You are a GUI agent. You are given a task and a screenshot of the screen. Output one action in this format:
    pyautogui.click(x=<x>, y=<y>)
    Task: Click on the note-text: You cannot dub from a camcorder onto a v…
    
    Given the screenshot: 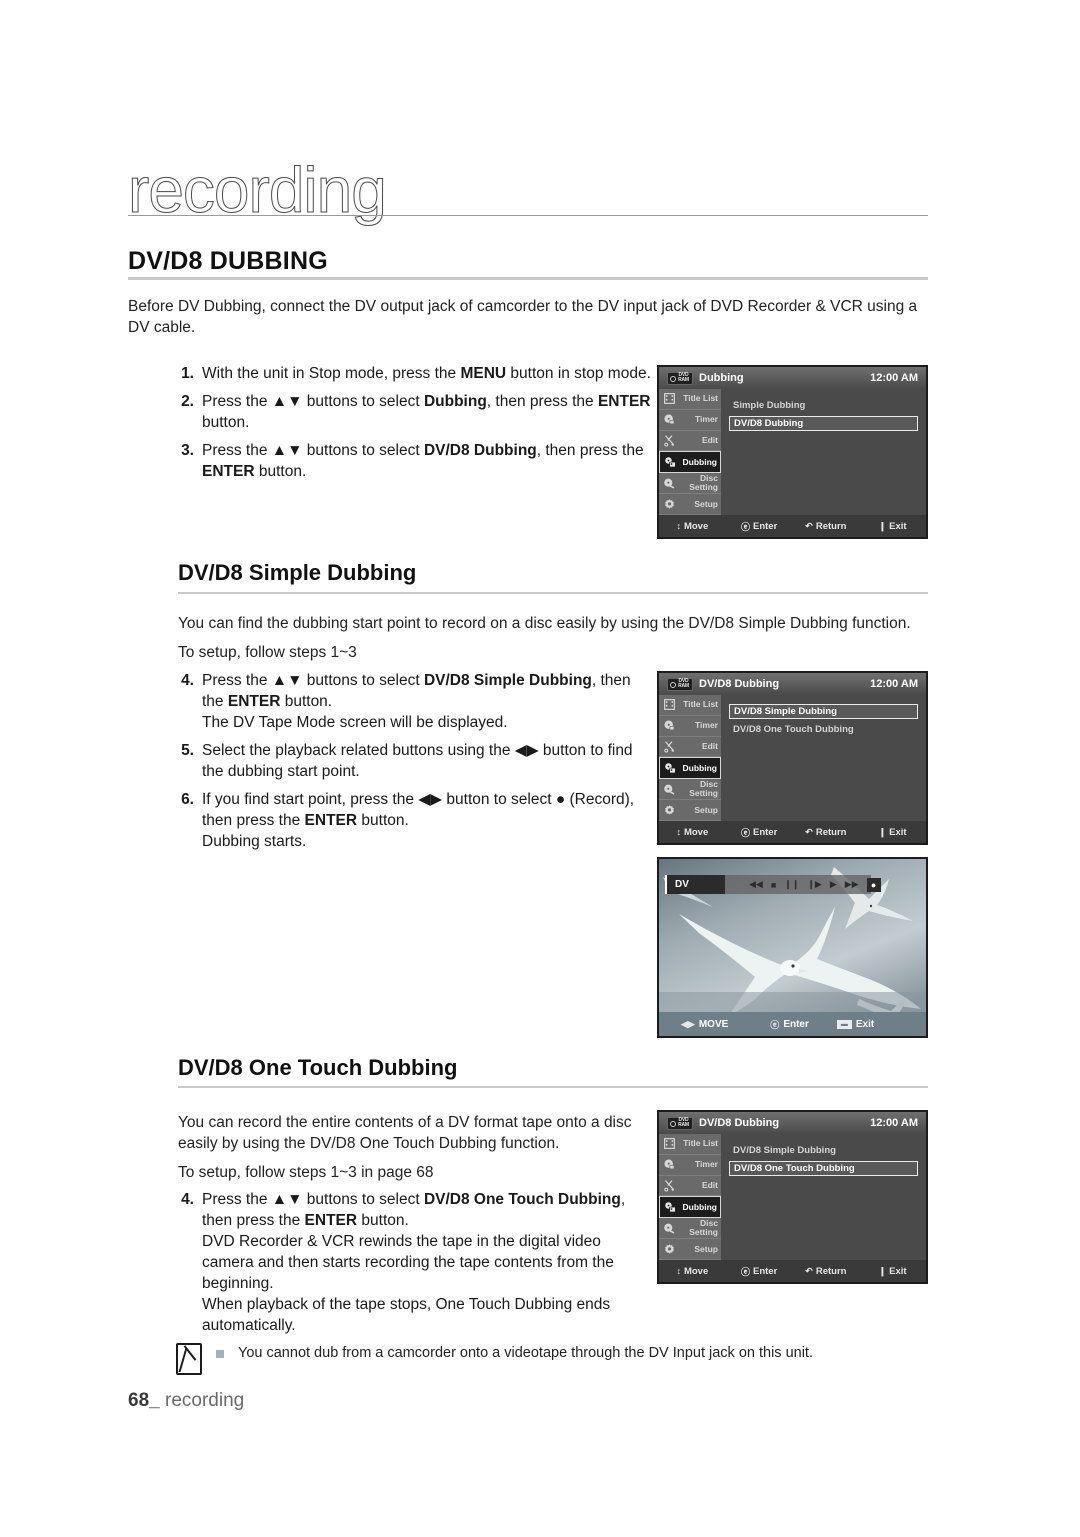 What is the action you would take?
    pyautogui.click(x=525, y=1353)
    